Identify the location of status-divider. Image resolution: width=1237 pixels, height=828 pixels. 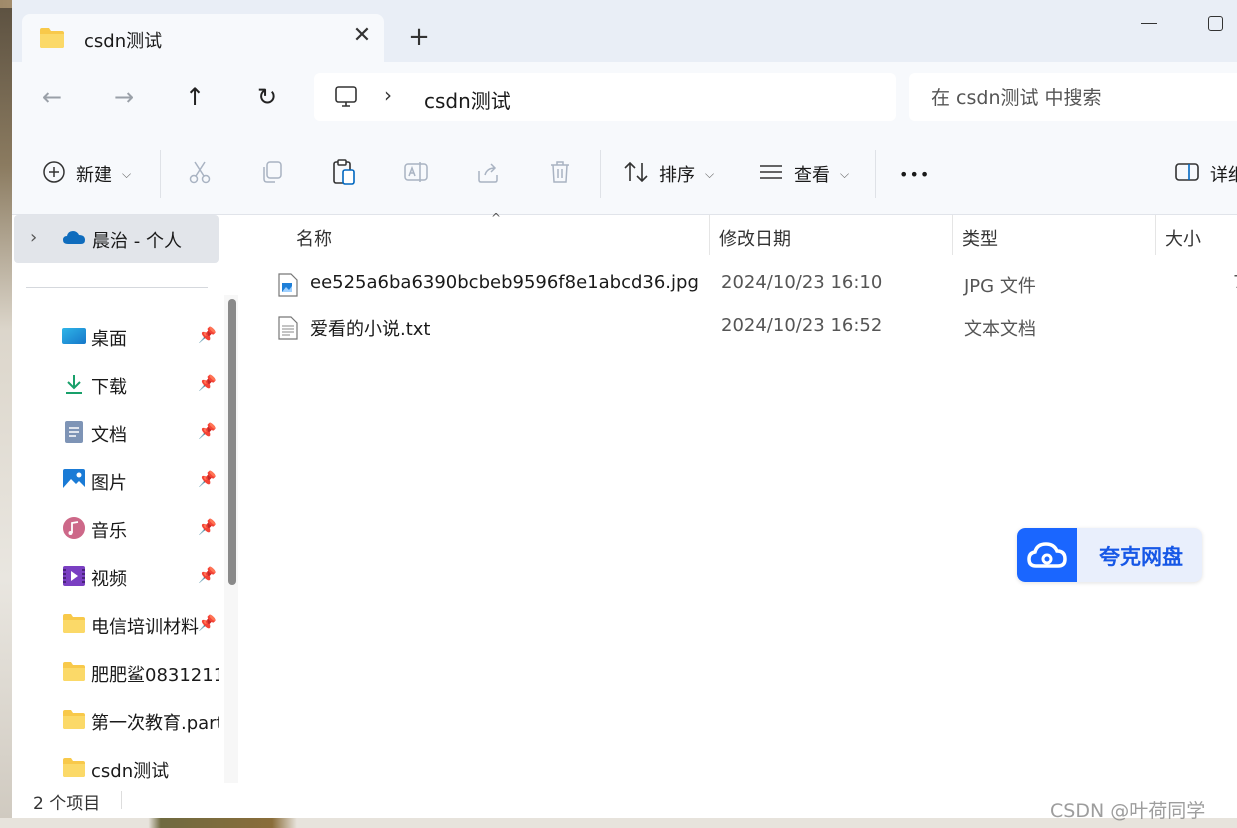
(121, 800).